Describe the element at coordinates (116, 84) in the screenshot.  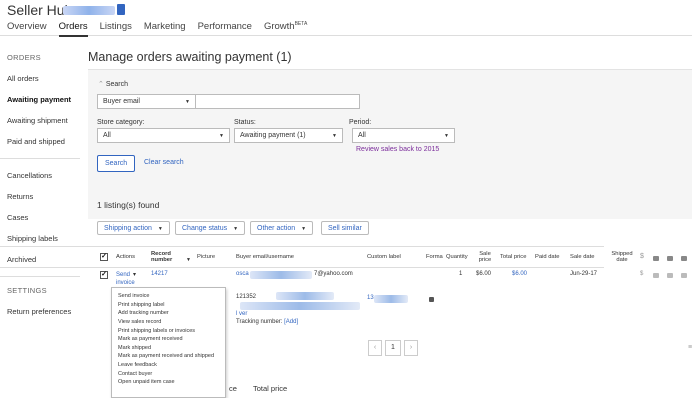
I see `search-toggle-label: Search` at that location.